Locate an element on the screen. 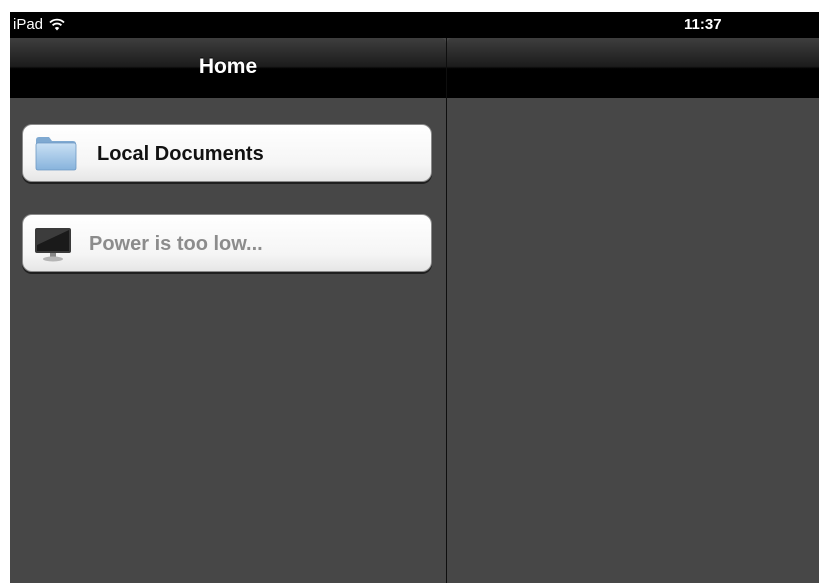  carrier-label: iPad is located at coordinates (28, 24).